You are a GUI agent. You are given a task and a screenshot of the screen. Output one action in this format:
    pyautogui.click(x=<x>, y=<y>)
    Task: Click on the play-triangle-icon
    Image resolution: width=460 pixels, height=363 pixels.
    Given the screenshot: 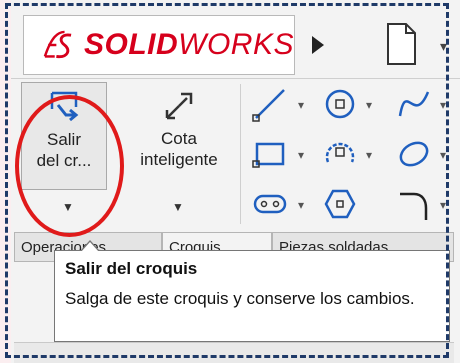 What is the action you would take?
    pyautogui.click(x=318, y=45)
    